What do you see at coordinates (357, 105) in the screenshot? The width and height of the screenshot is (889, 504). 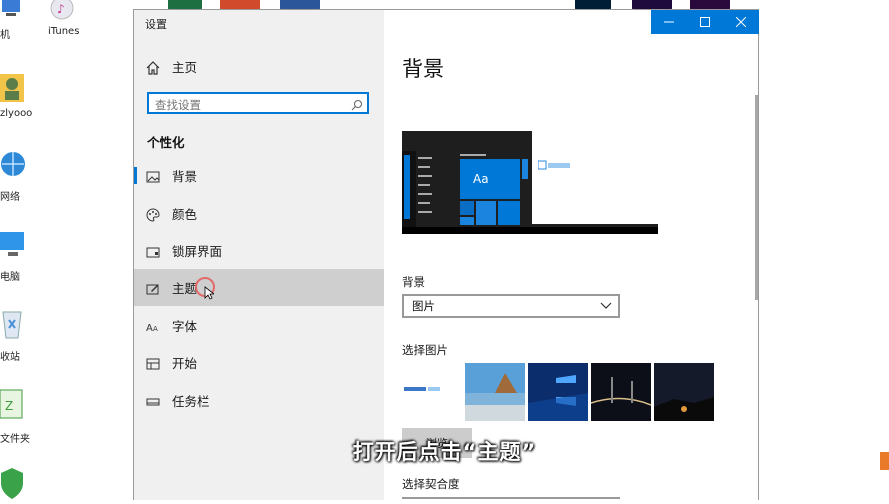 I see `search-icon` at bounding box center [357, 105].